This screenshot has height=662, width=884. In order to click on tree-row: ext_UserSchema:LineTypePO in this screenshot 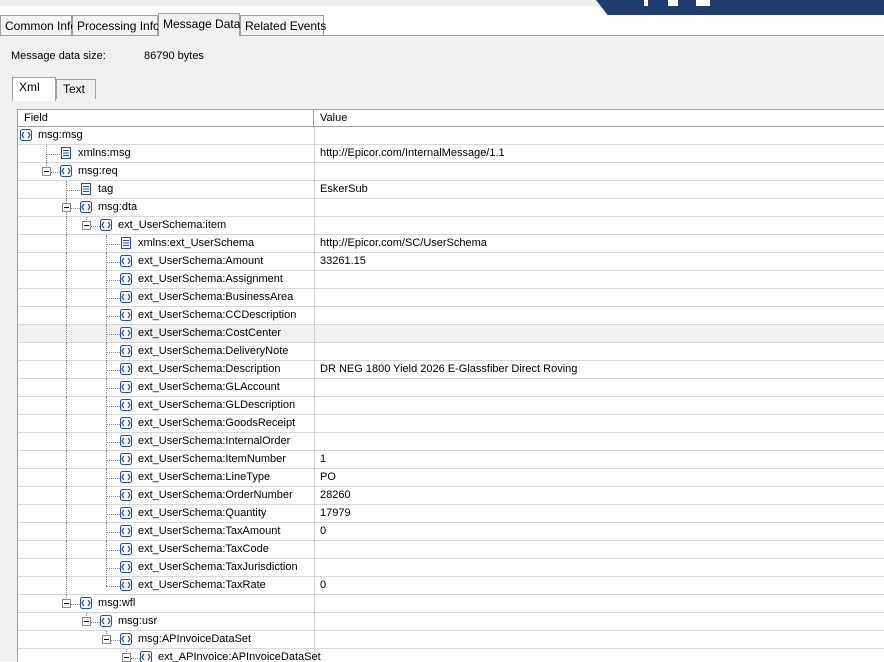, I will do `click(451, 478)`.